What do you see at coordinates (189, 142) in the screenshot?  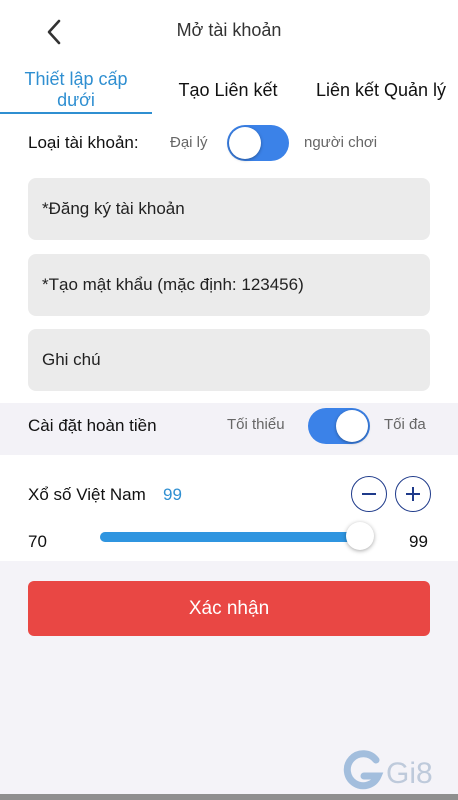 I see `agent-option-label: Đại lý` at bounding box center [189, 142].